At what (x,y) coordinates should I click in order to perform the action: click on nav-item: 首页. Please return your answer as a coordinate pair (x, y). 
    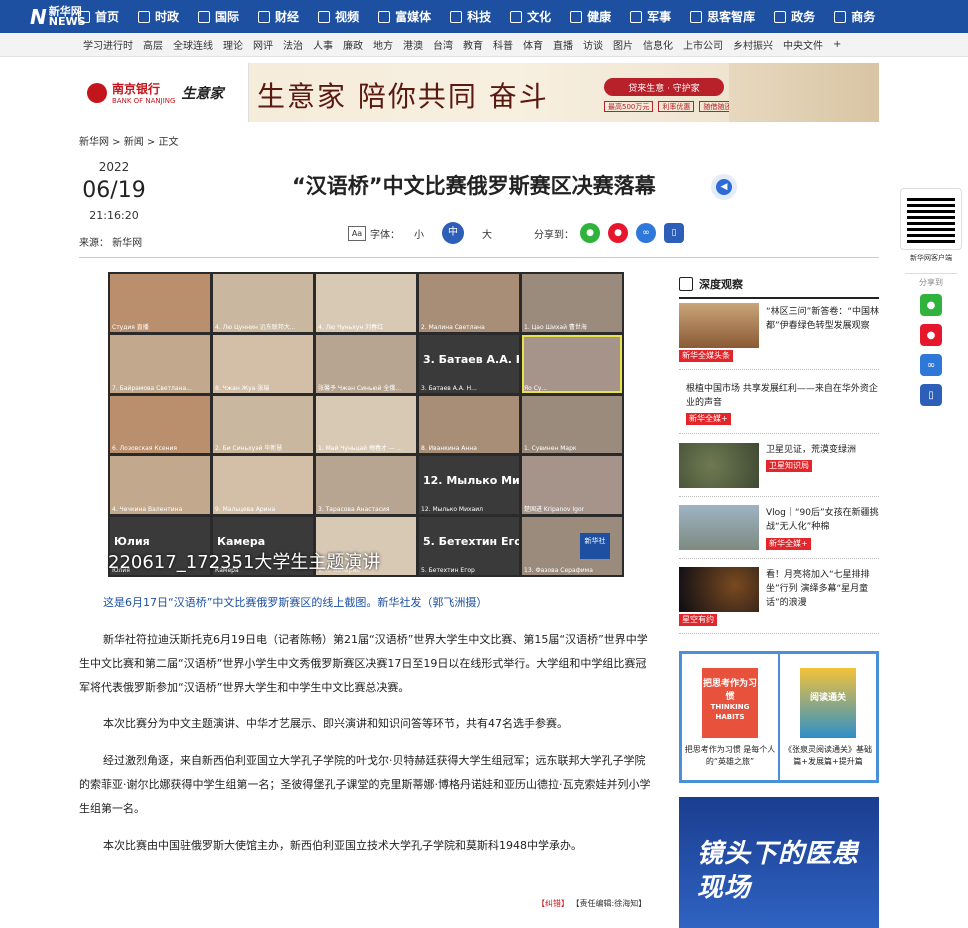
    Looking at the image, I should click on (98, 16).